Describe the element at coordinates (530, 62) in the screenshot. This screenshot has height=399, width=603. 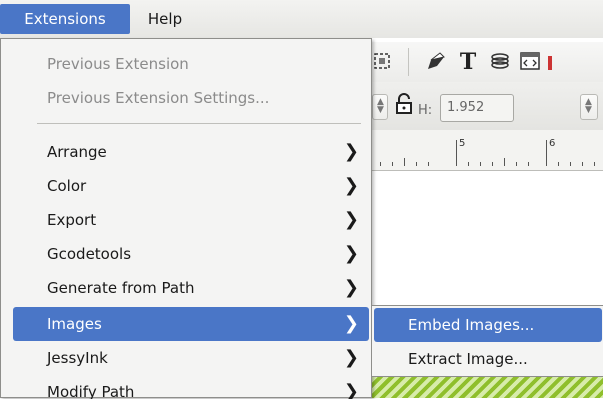
I see `xml-editor-icon` at that location.